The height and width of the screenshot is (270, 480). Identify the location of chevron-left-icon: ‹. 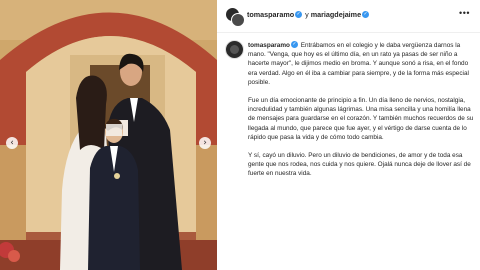
(12, 143).